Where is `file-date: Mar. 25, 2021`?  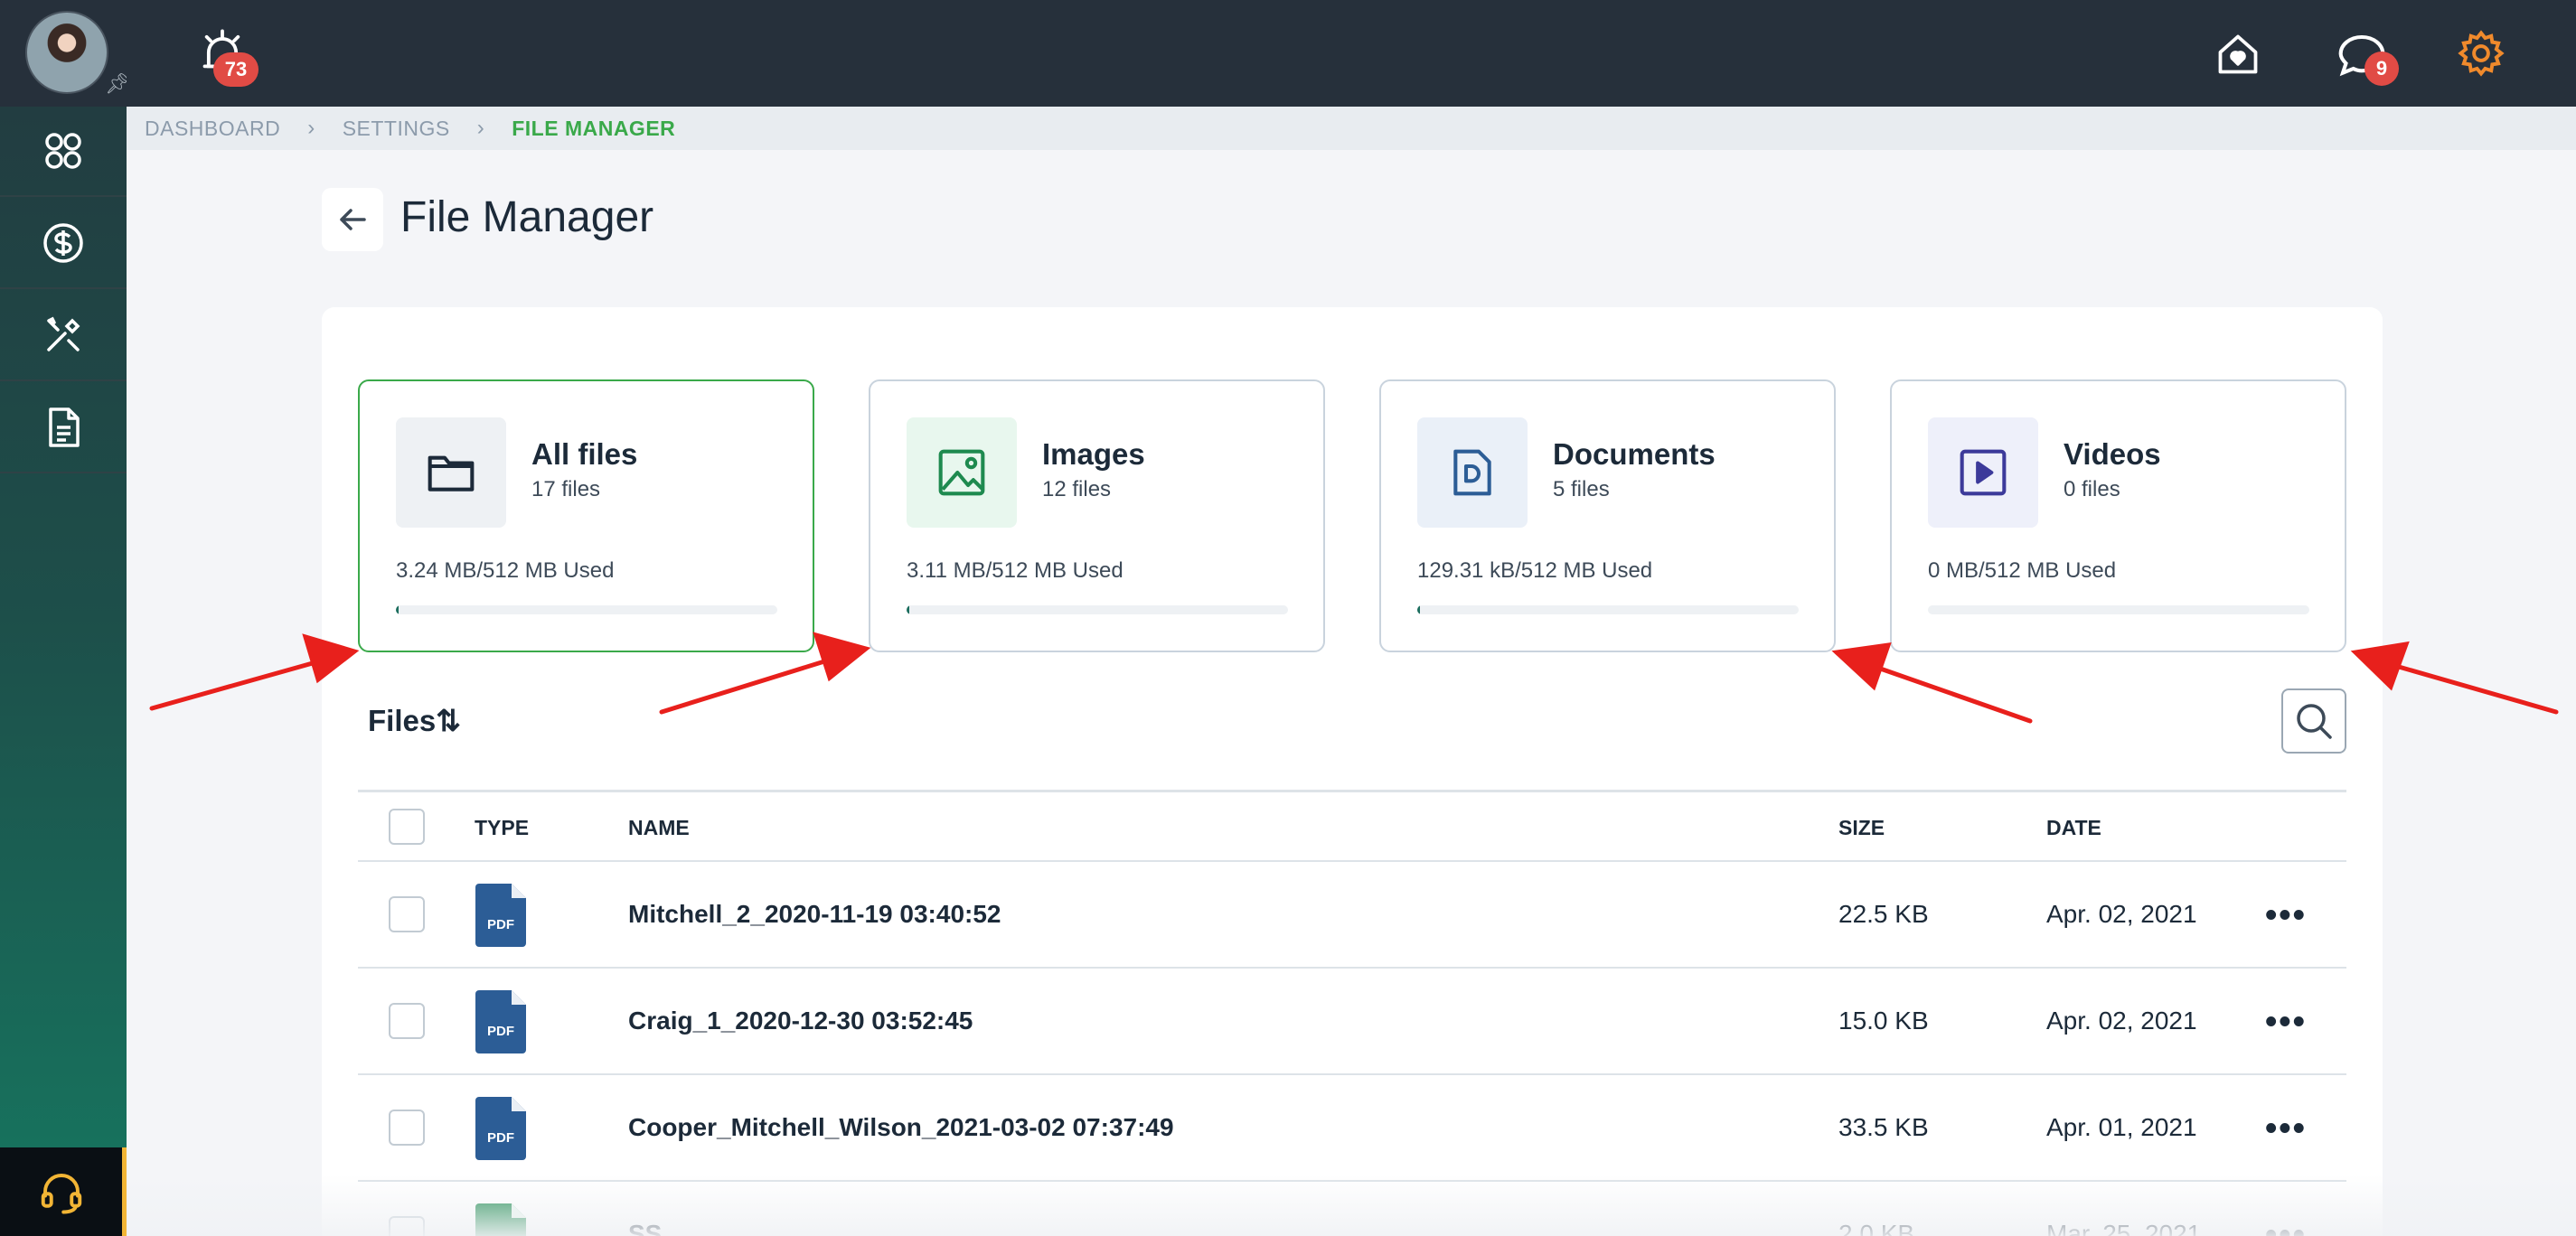
file-date: Mar. 25, 2021 is located at coordinates (2124, 1228).